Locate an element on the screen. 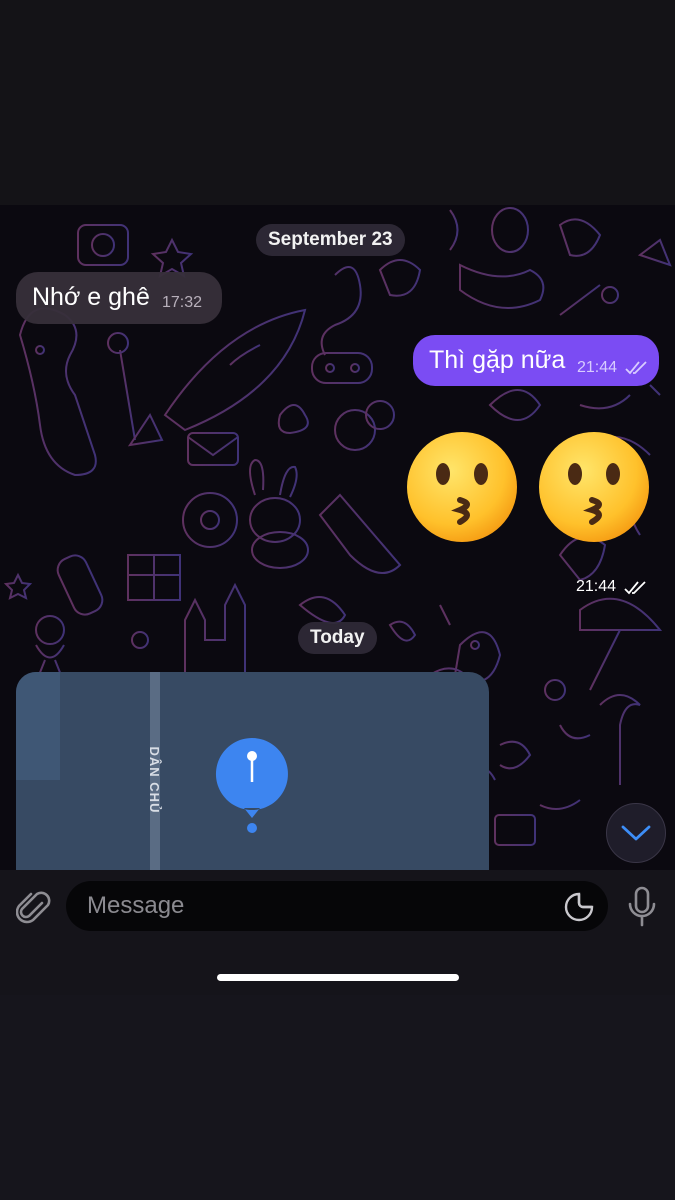 The image size is (675, 1200). chevron-down-icon is located at coordinates (636, 833).